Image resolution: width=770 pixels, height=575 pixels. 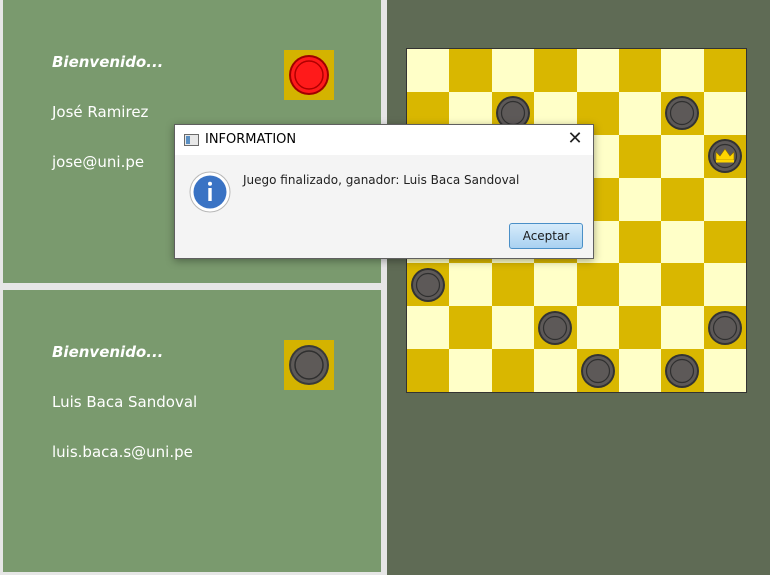 What do you see at coordinates (125, 402) in the screenshot?
I see `player2-name: Luis Baca Sandoval` at bounding box center [125, 402].